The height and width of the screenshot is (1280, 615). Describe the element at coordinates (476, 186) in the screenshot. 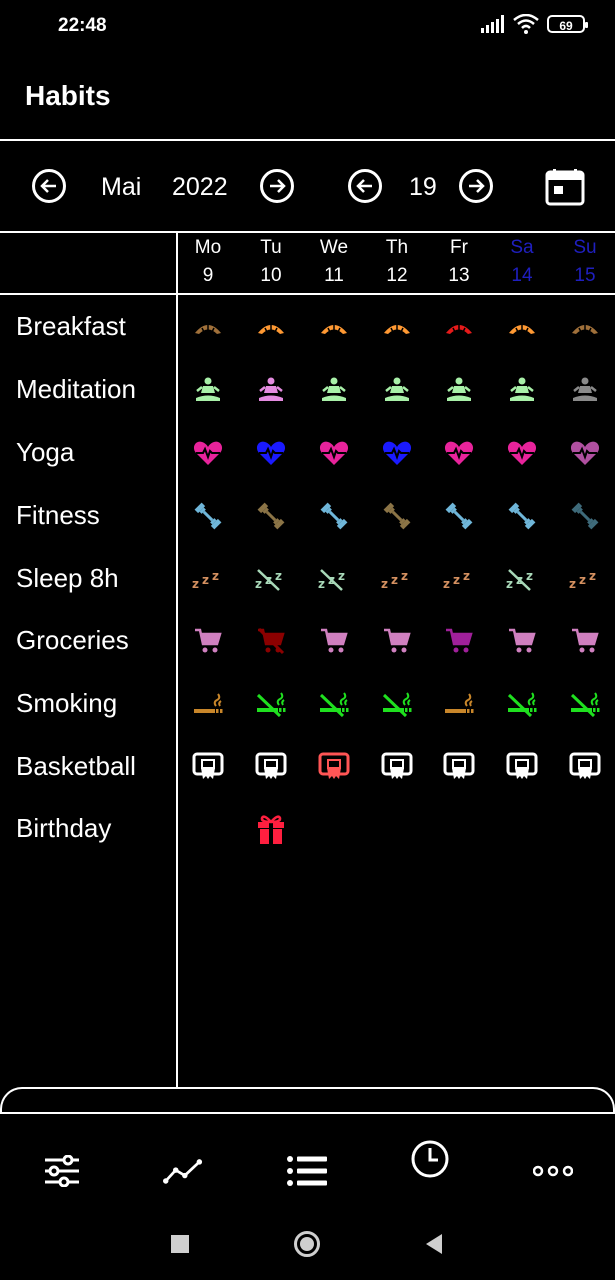

I see `next-week-button` at that location.